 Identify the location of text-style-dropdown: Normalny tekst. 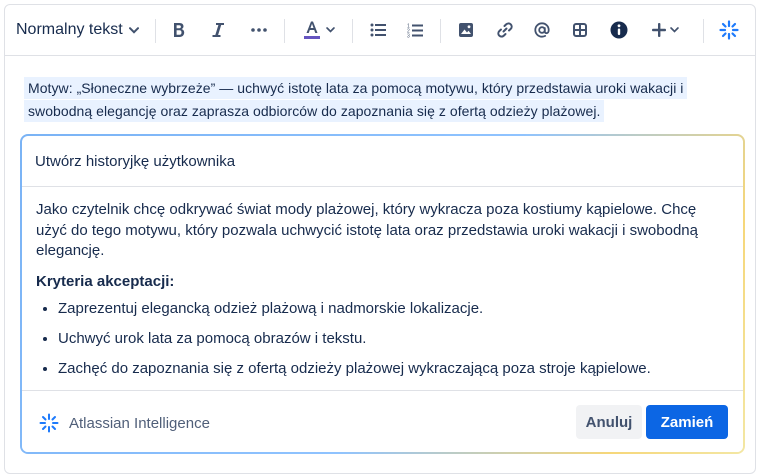
(81, 30).